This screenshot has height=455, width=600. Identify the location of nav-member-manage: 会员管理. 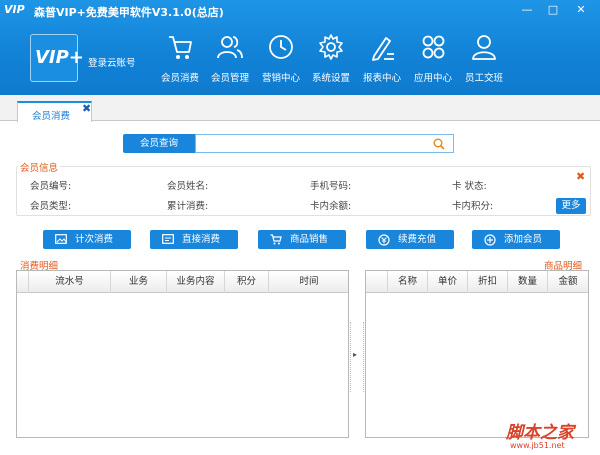
(230, 59).